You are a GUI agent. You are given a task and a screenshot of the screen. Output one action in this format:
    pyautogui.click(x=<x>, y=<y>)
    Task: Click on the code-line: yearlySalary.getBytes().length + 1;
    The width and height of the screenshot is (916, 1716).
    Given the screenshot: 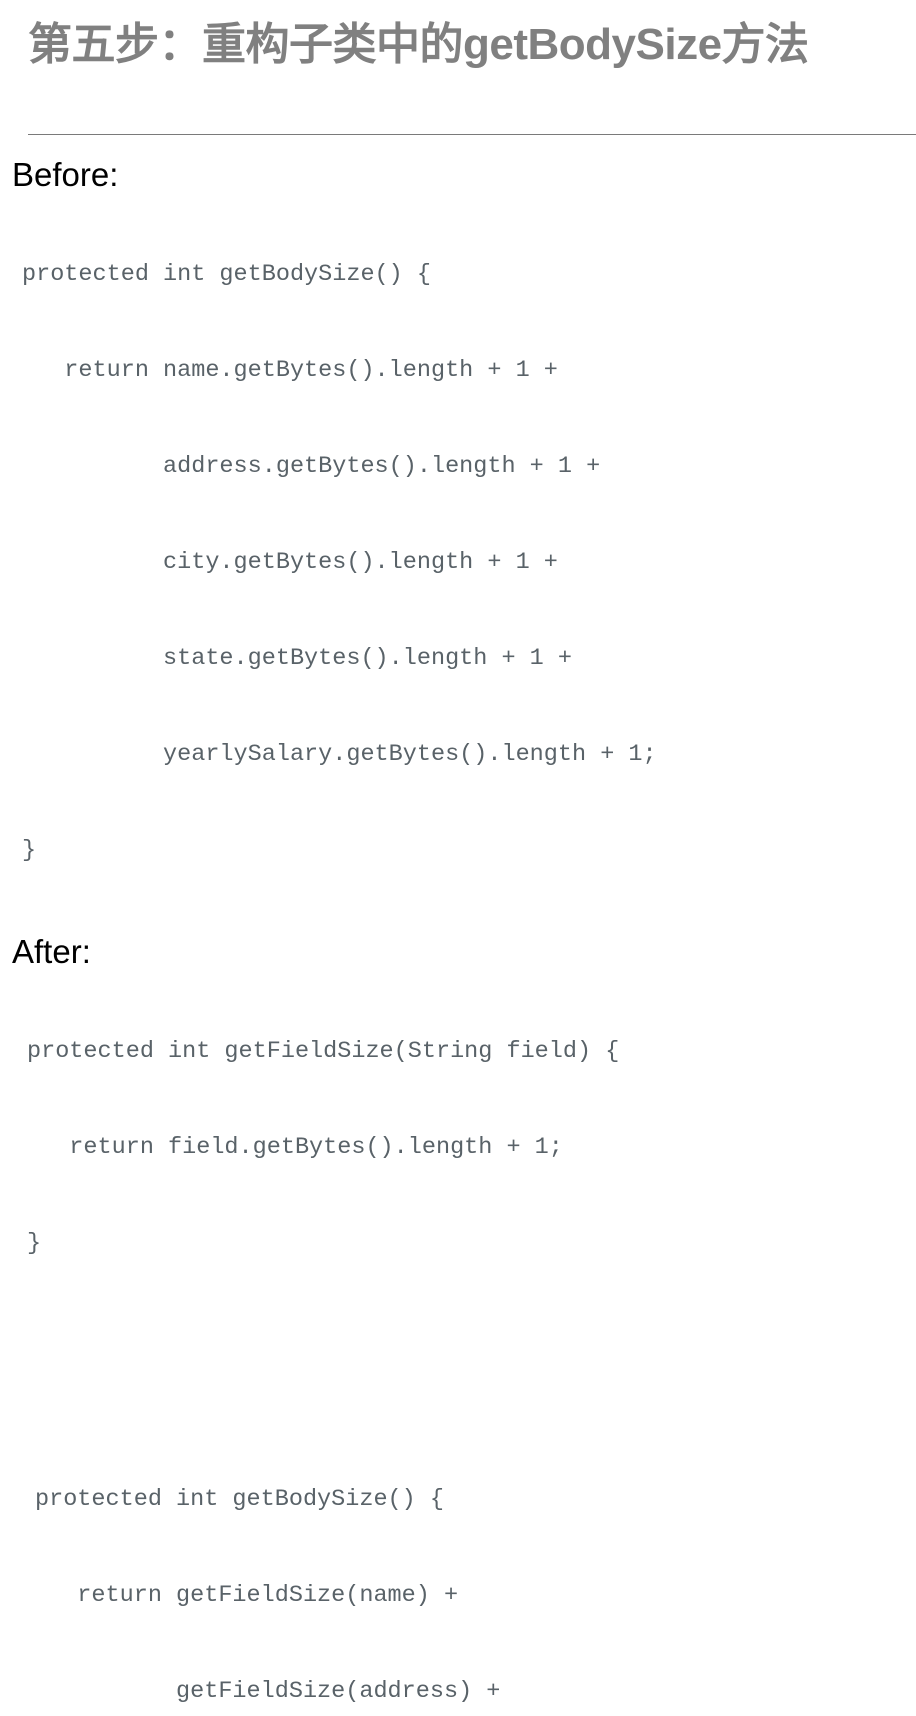 What is the action you would take?
    pyautogui.click(x=339, y=754)
    